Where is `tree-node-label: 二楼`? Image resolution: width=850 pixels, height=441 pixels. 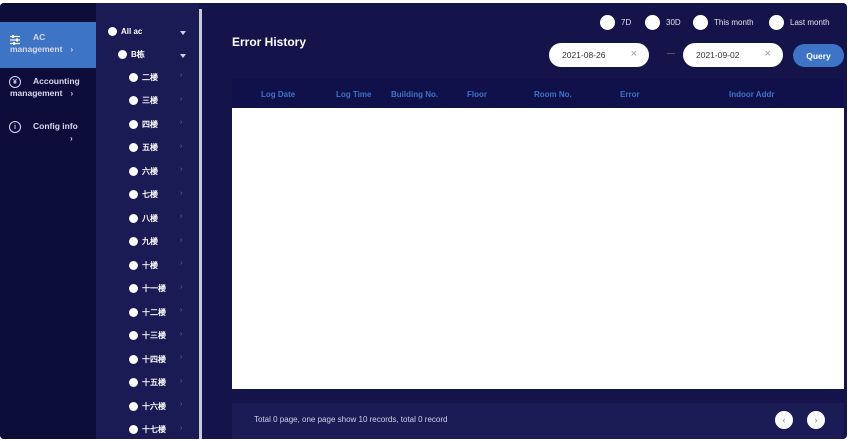 tree-node-label: 二楼 is located at coordinates (150, 77).